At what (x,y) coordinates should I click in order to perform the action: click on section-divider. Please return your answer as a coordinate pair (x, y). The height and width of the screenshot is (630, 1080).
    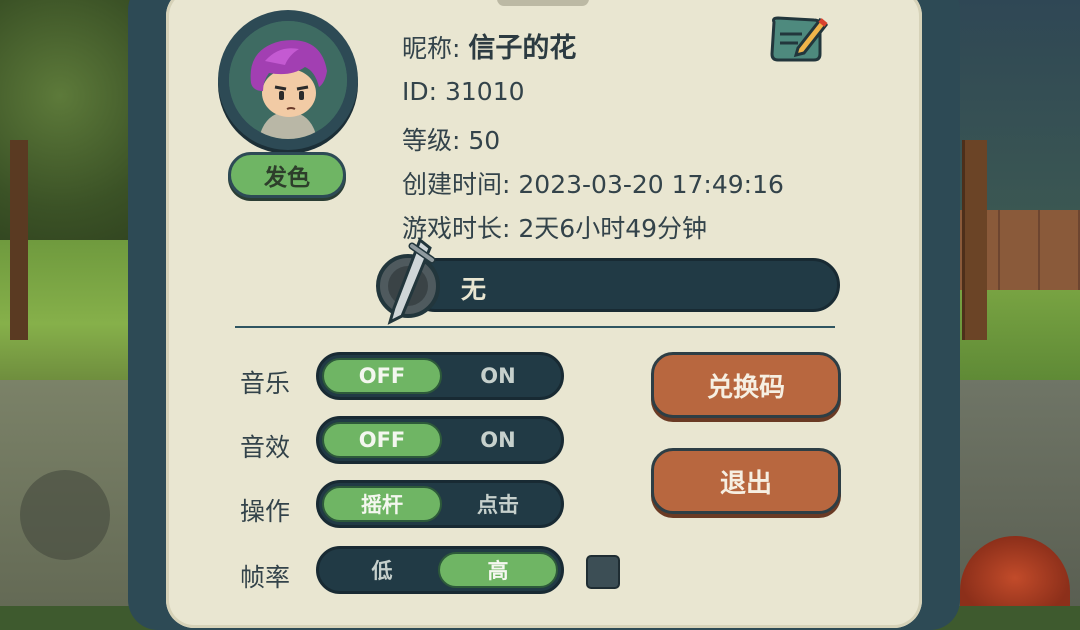
    Looking at the image, I should click on (535, 327).